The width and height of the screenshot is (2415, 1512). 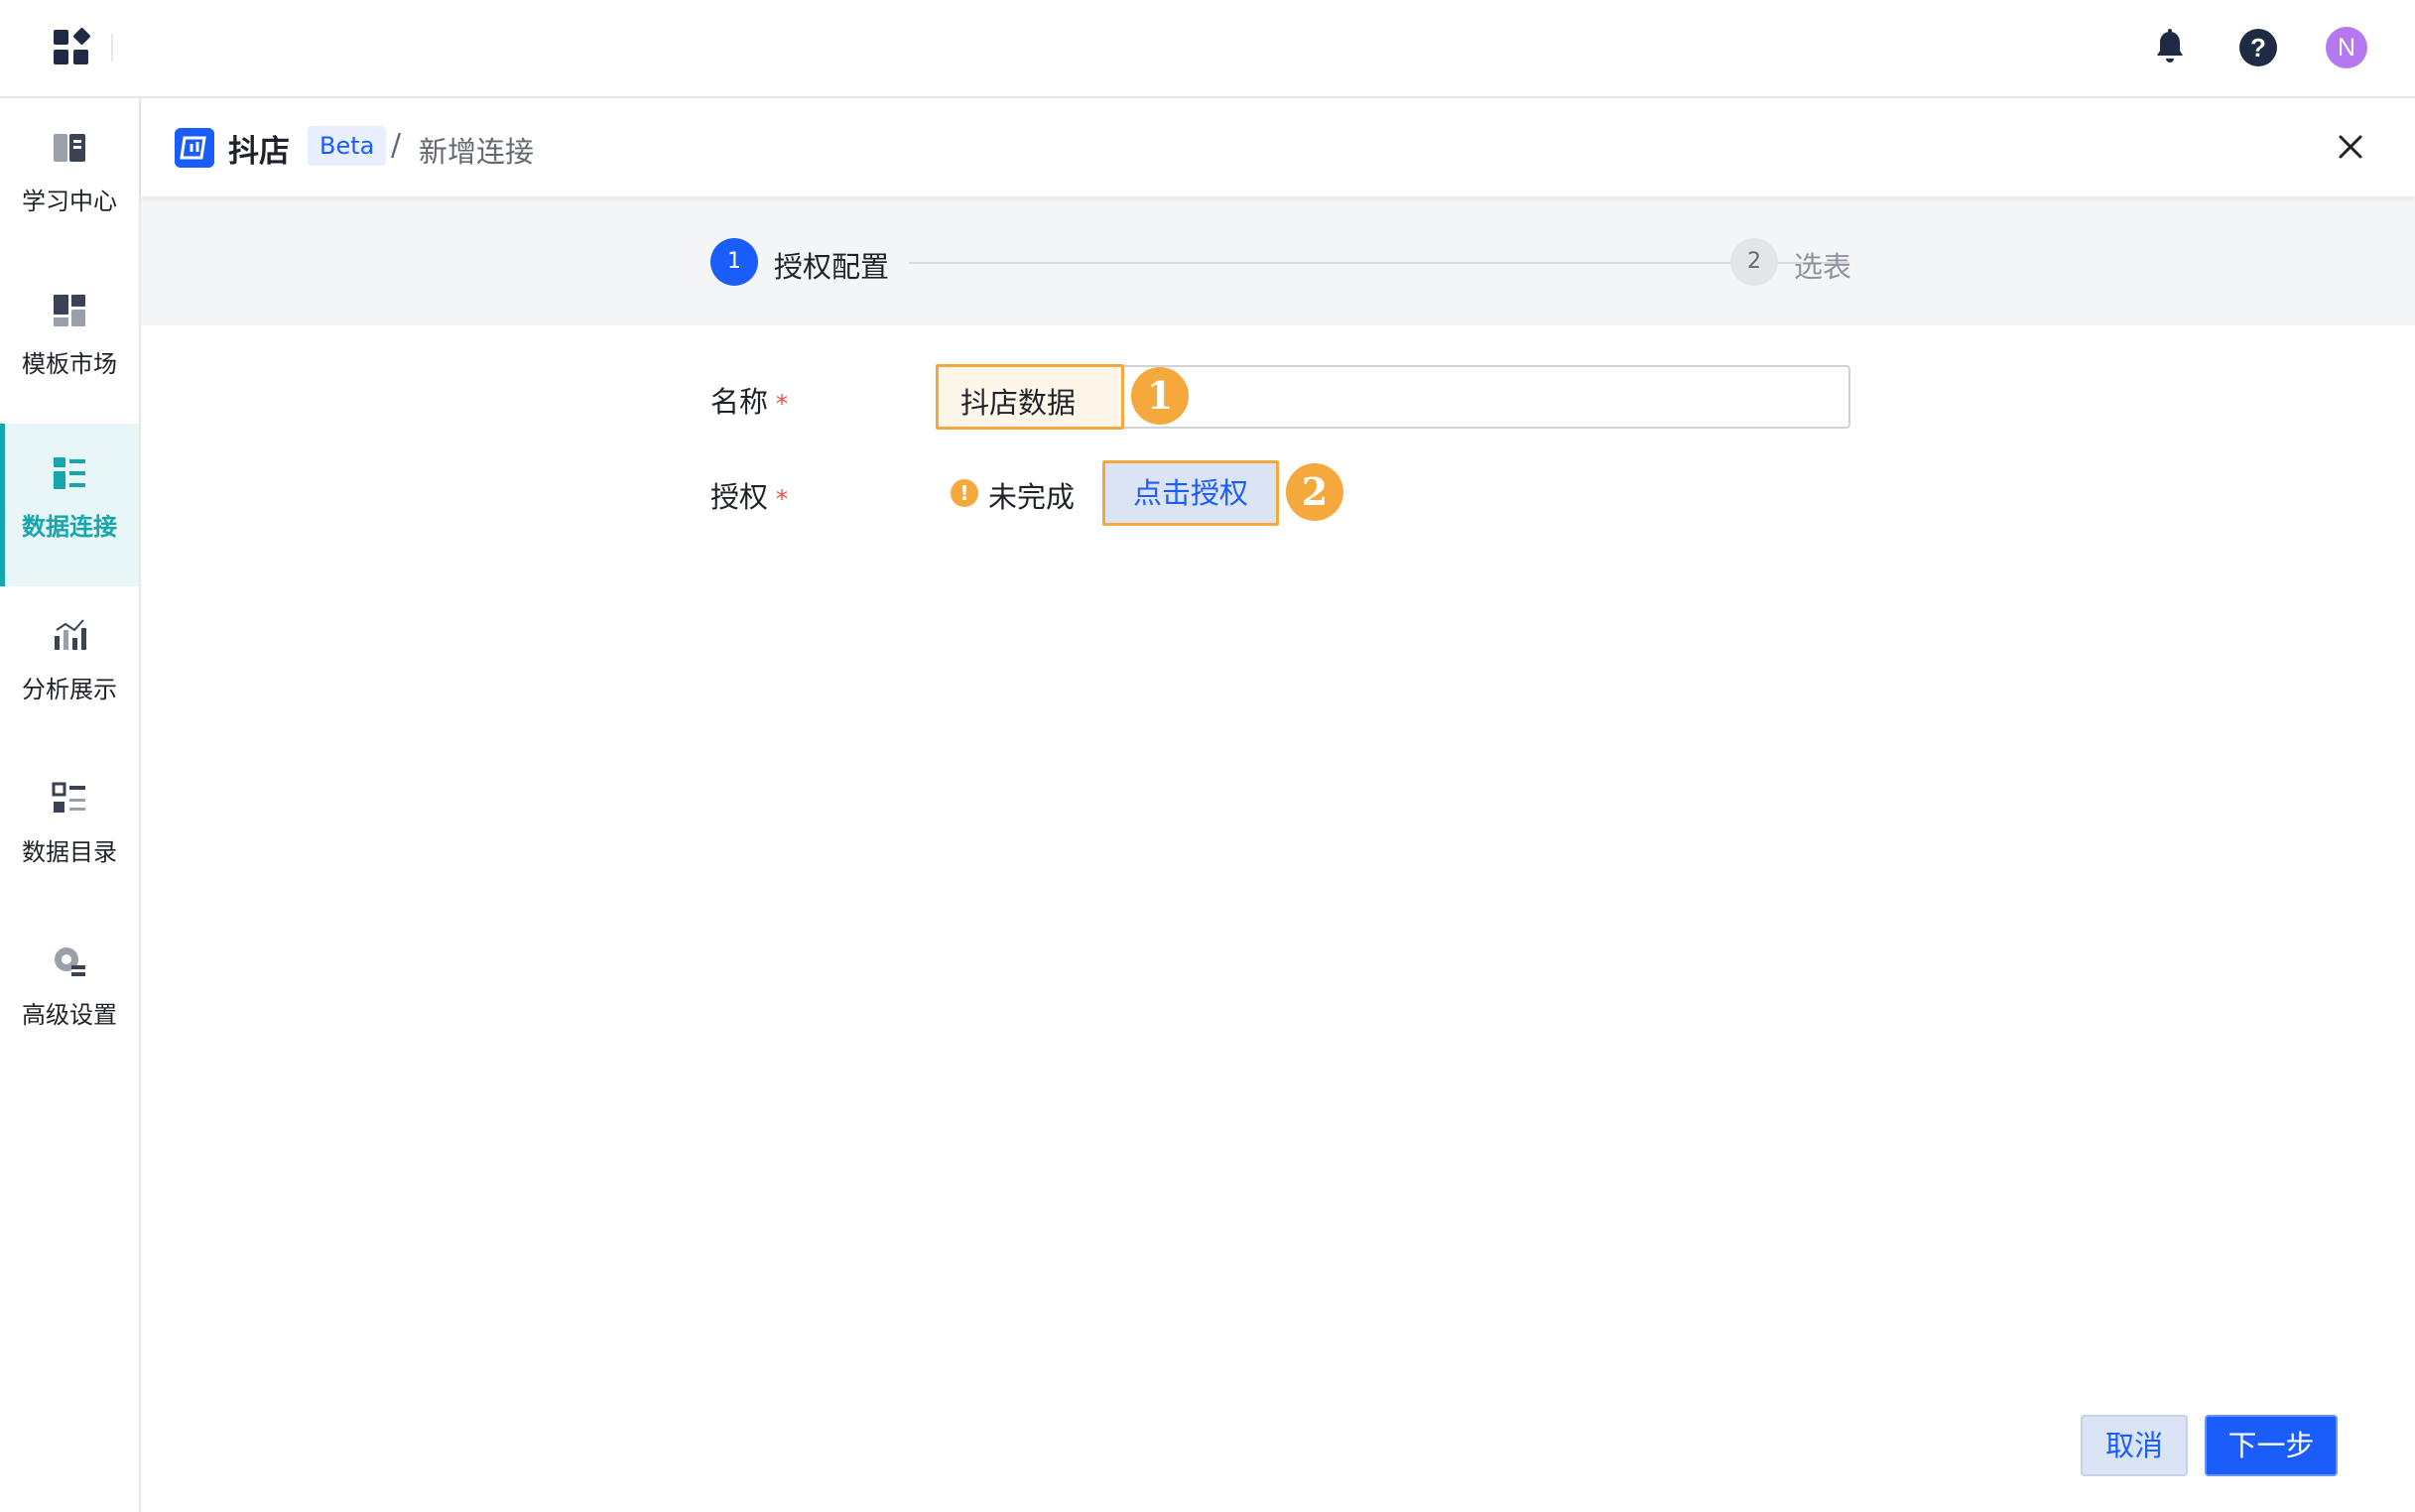 I want to click on sidebar-item-template-market: 模板市场, so click(x=69, y=342).